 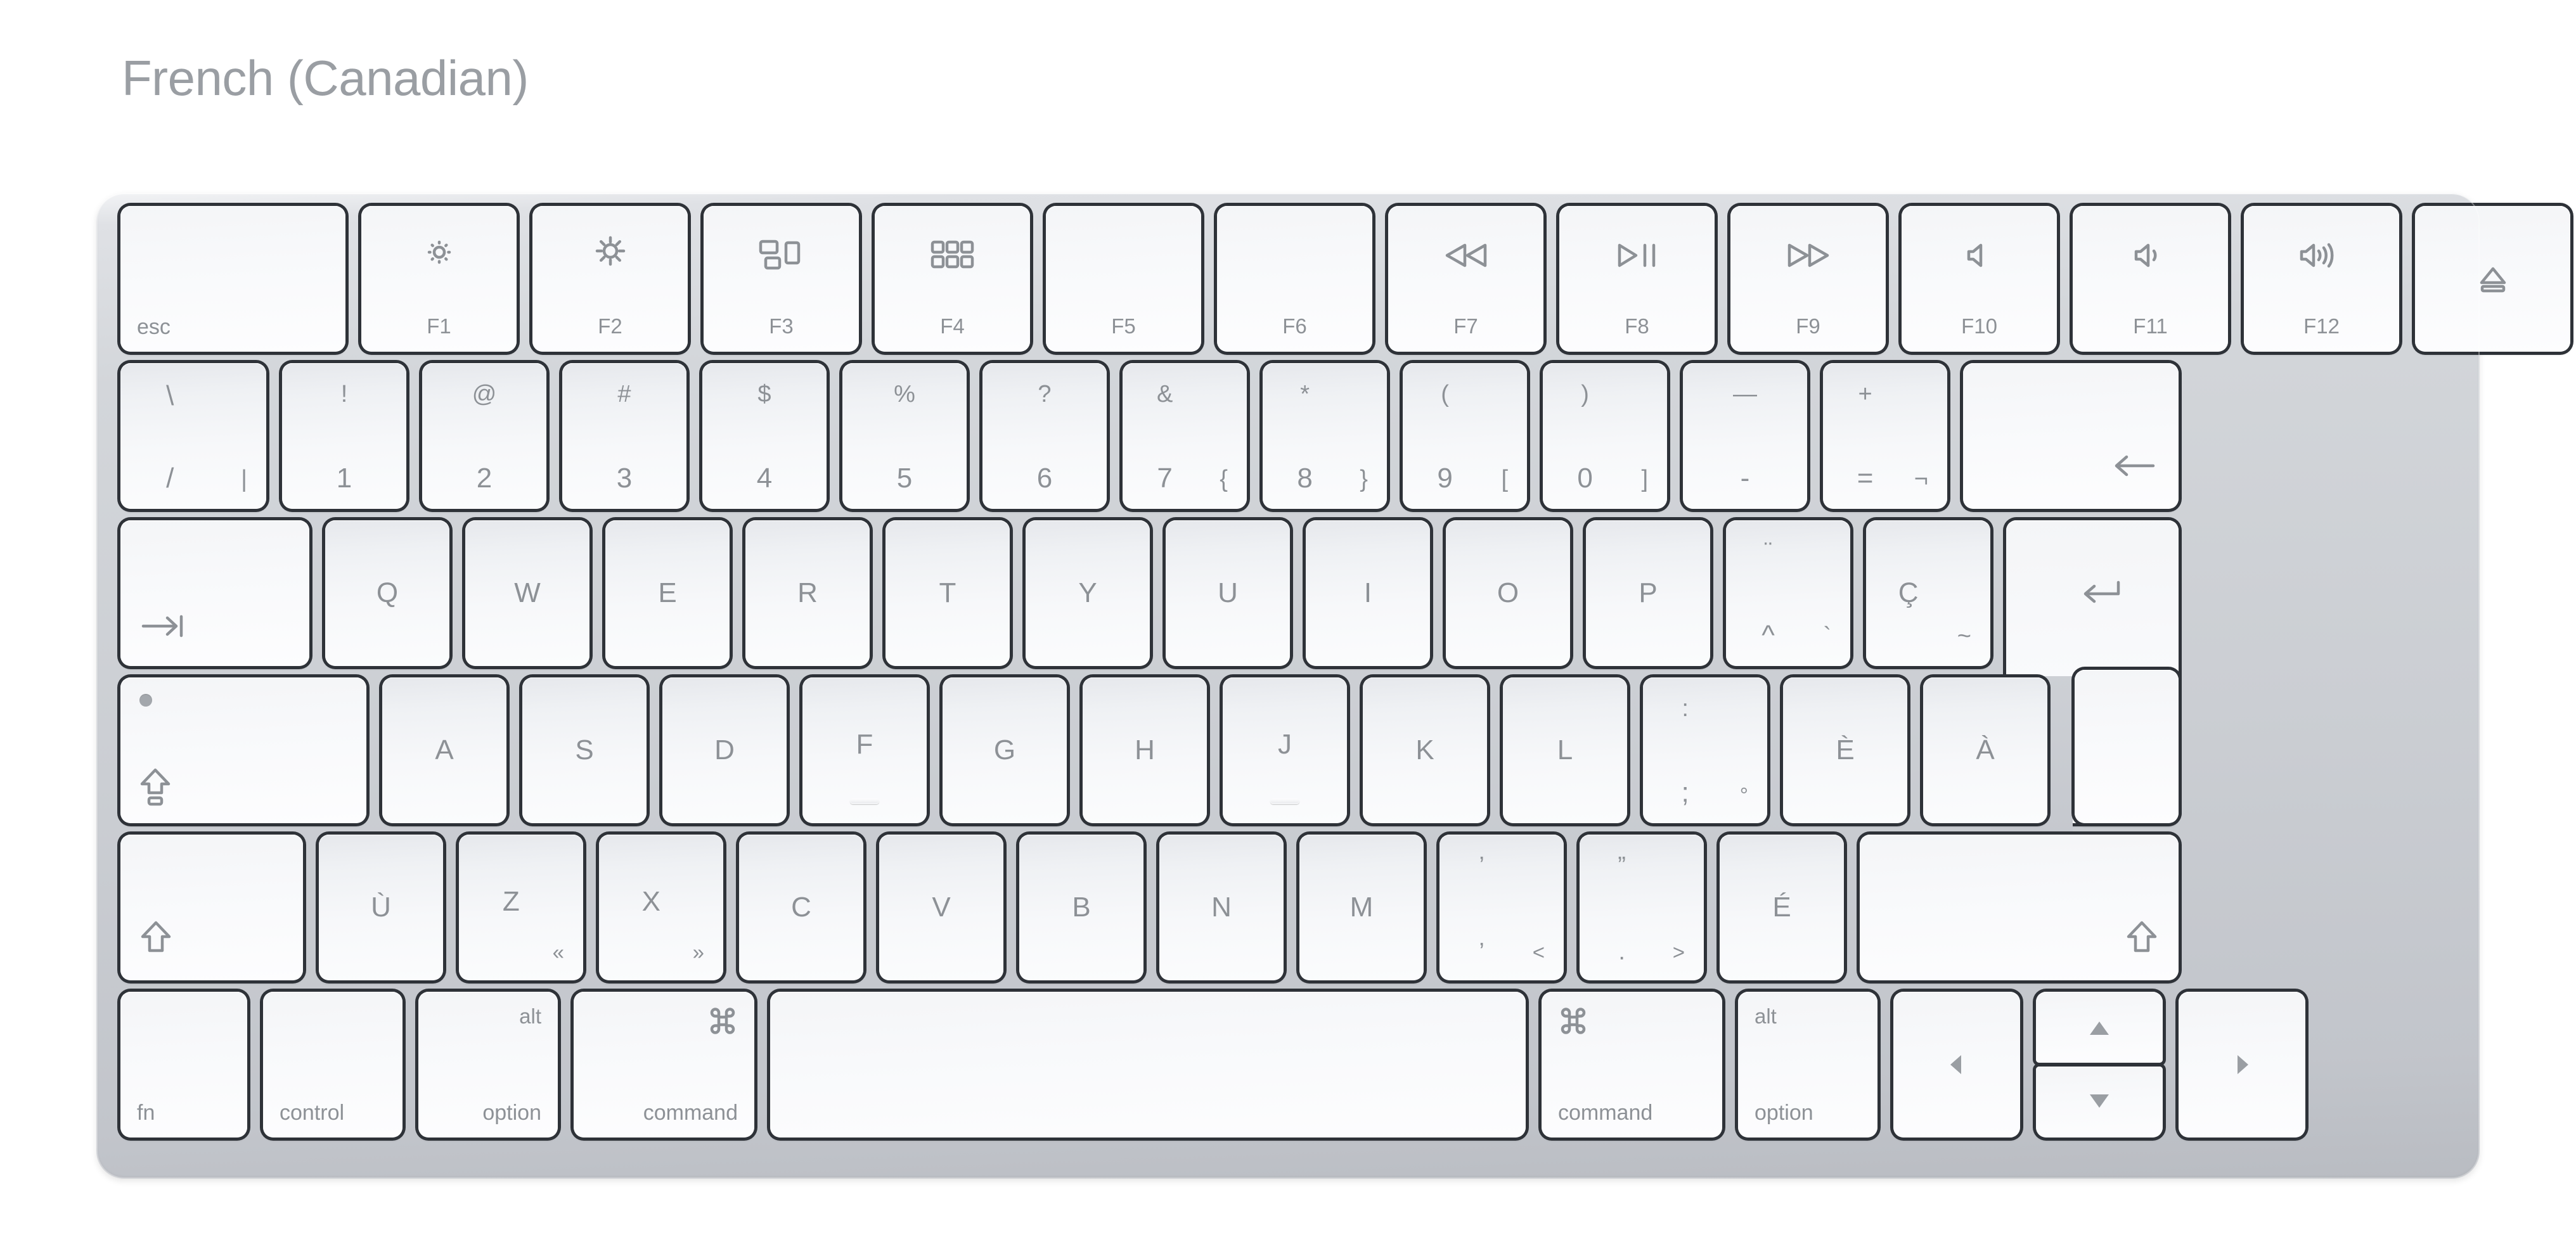 What do you see at coordinates (1123, 279) in the screenshot?
I see `key-f5: F5` at bounding box center [1123, 279].